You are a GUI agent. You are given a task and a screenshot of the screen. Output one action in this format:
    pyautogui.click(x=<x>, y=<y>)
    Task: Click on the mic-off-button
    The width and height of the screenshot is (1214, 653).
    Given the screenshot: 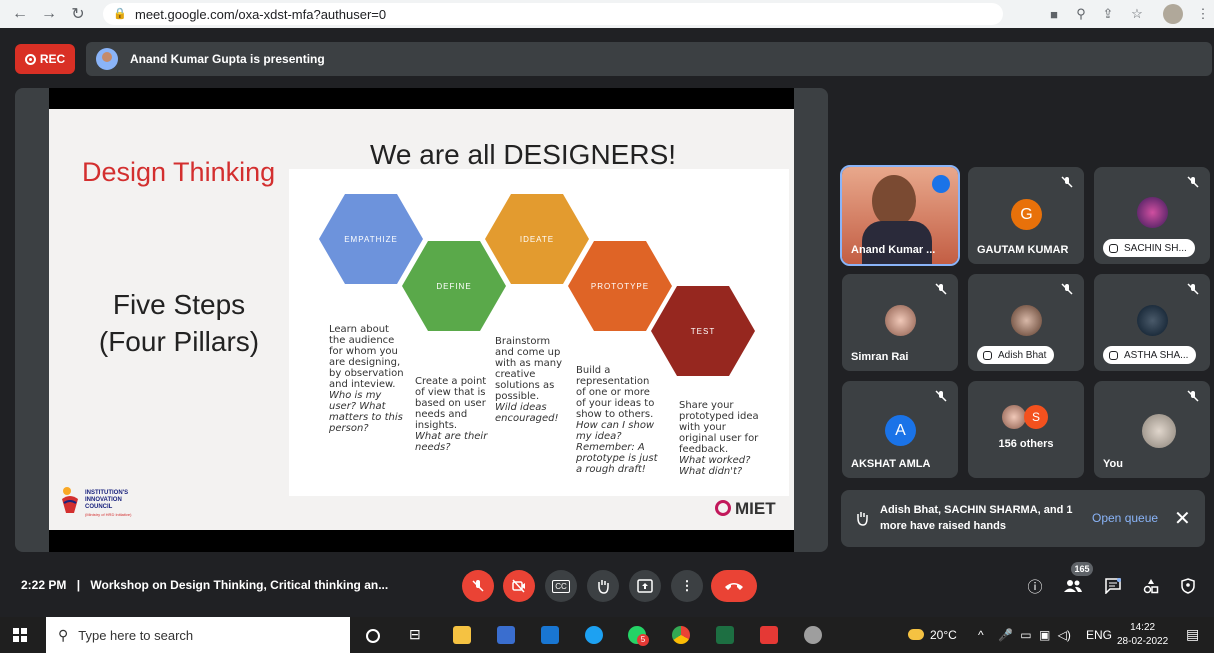 What is the action you would take?
    pyautogui.click(x=478, y=586)
    